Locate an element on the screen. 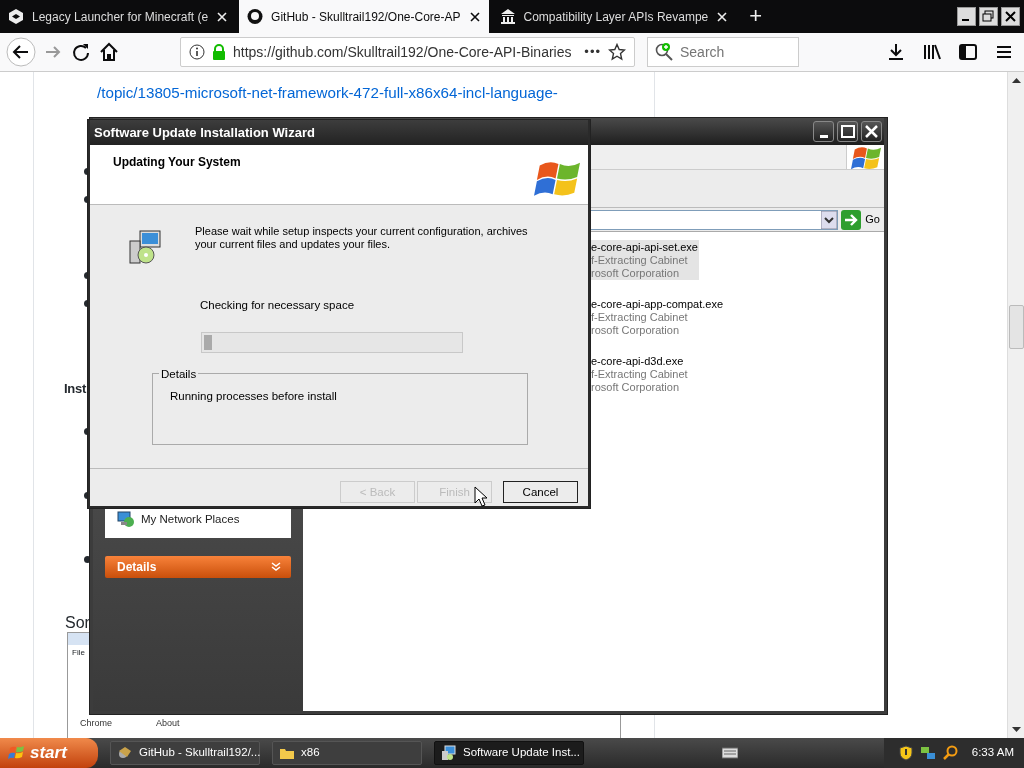 The height and width of the screenshot is (768, 1024). dropdown-icon is located at coordinates (829, 219).